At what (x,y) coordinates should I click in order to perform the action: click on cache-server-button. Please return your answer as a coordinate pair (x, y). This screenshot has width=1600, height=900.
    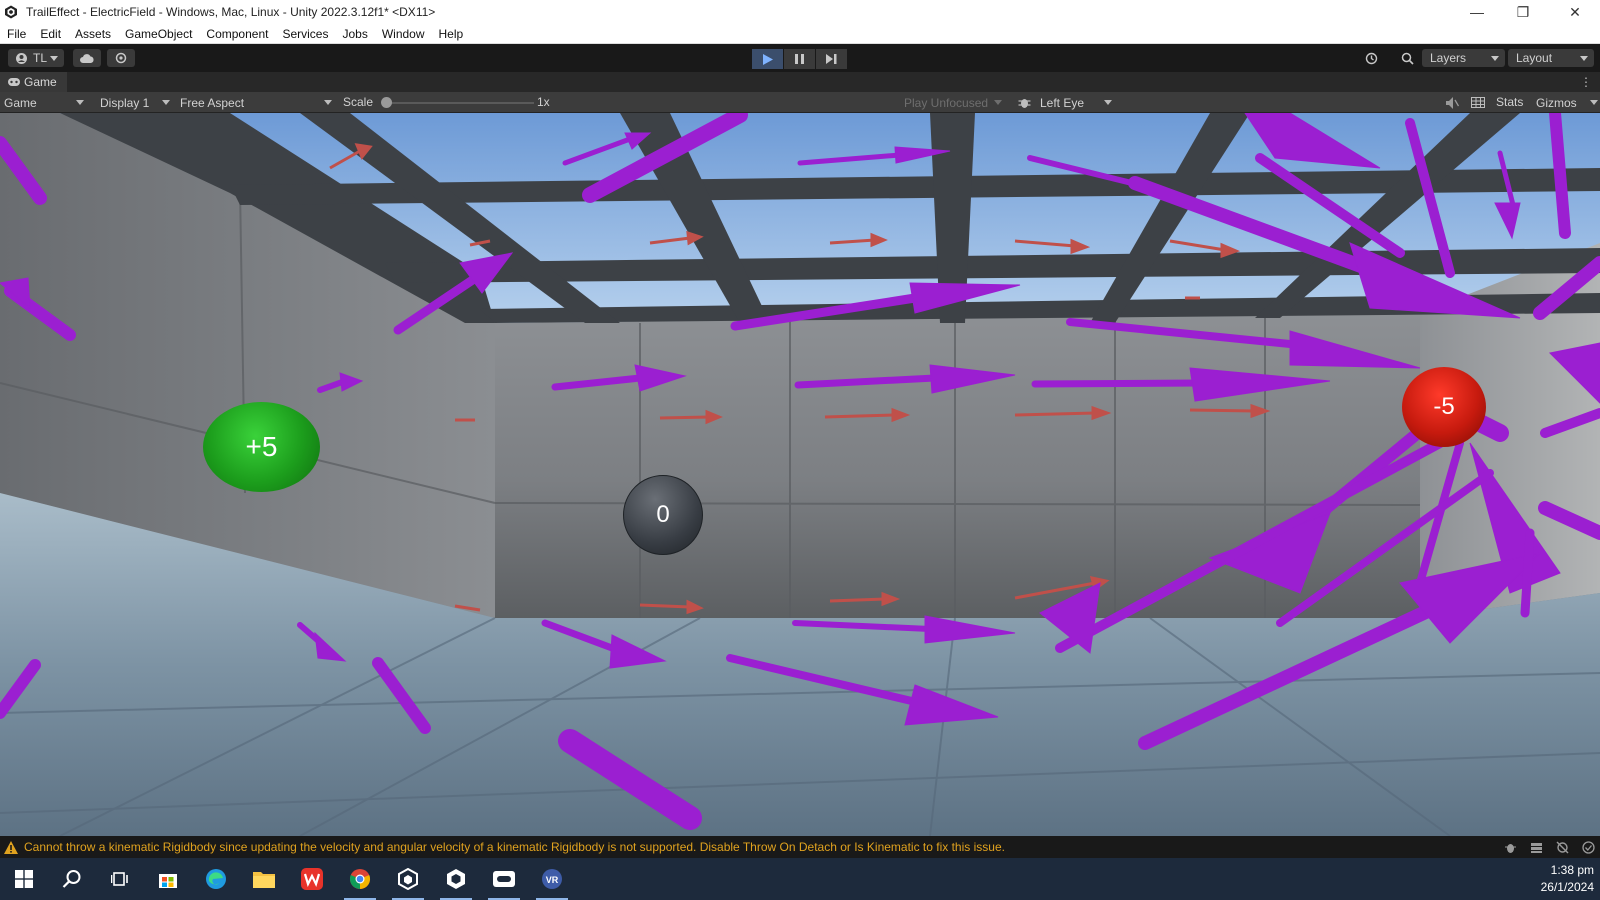
    Looking at the image, I should click on (1588, 847).